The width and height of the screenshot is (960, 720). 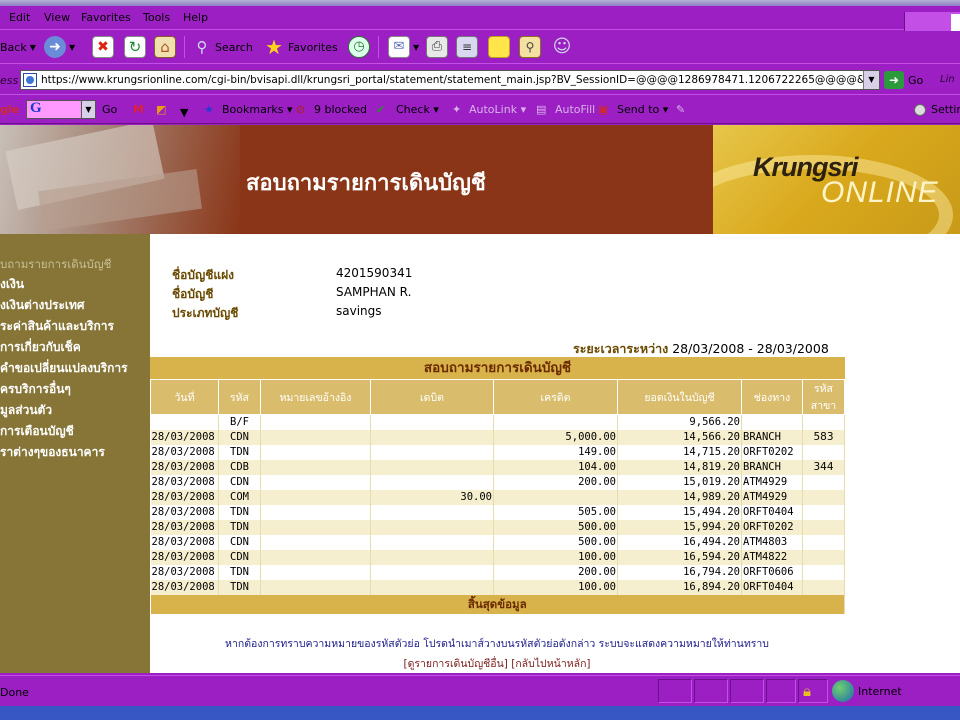 What do you see at coordinates (274, 47) in the screenshot?
I see `star-icon: ★` at bounding box center [274, 47].